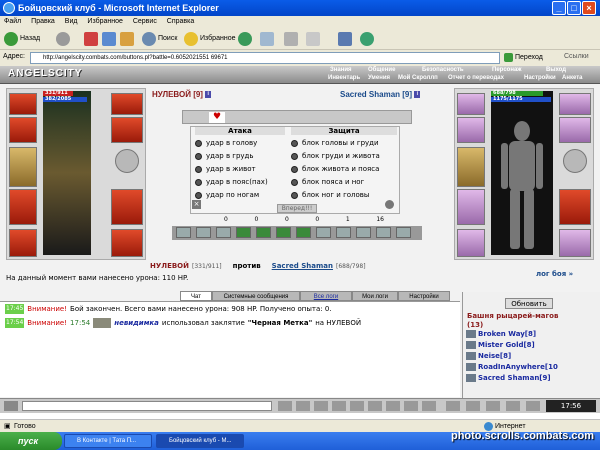 This screenshot has width=600, height=450. Describe the element at coordinates (182, 94) in the screenshot. I see `left-fighter-name: НУЛЕВОЙ [9] i` at that location.